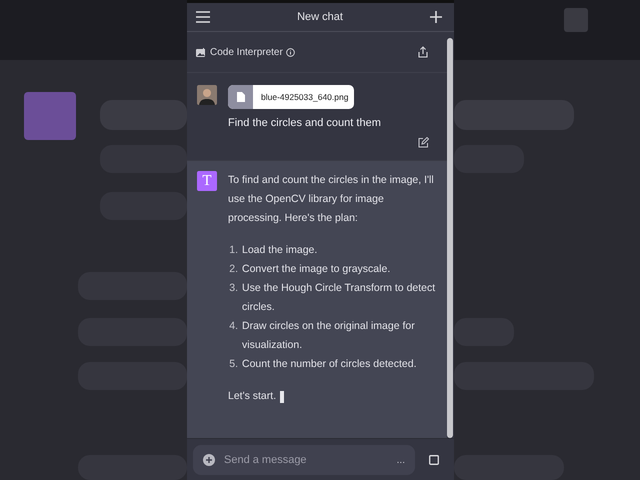 Image resolution: width=640 pixels, height=480 pixels. What do you see at coordinates (329, 364) in the screenshot?
I see `step-text: Count the number of circles detected.` at bounding box center [329, 364].